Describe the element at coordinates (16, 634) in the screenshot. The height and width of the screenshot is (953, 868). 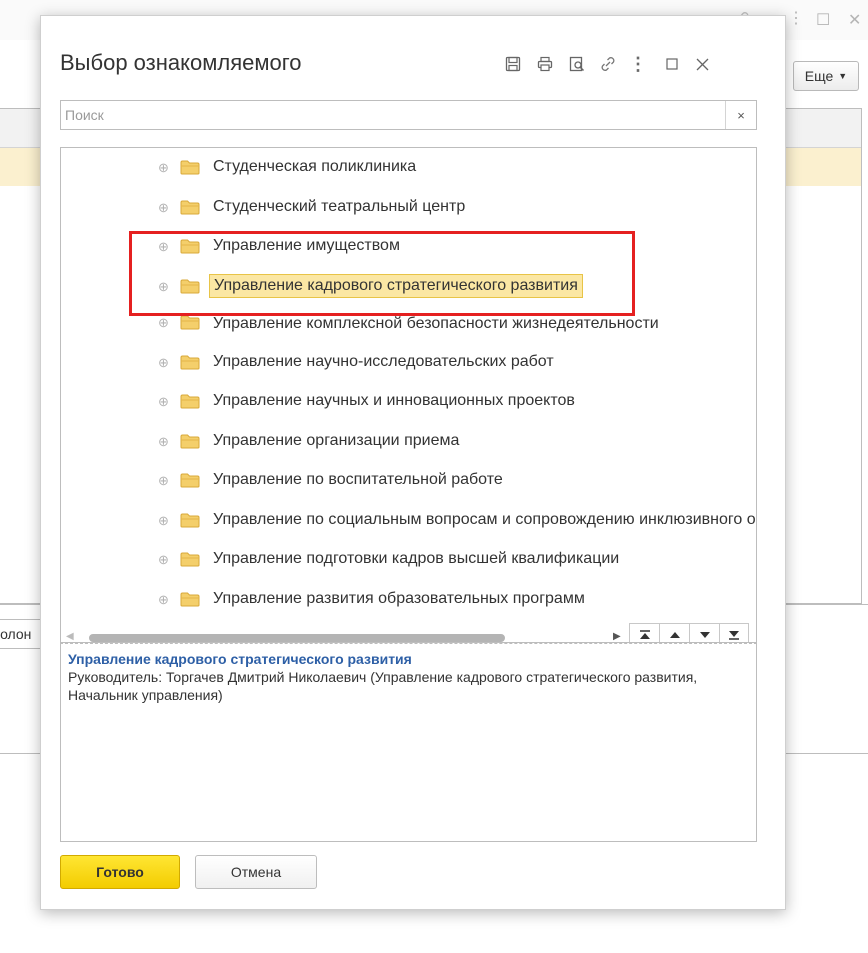
I see `background-tab-label: Полон` at that location.